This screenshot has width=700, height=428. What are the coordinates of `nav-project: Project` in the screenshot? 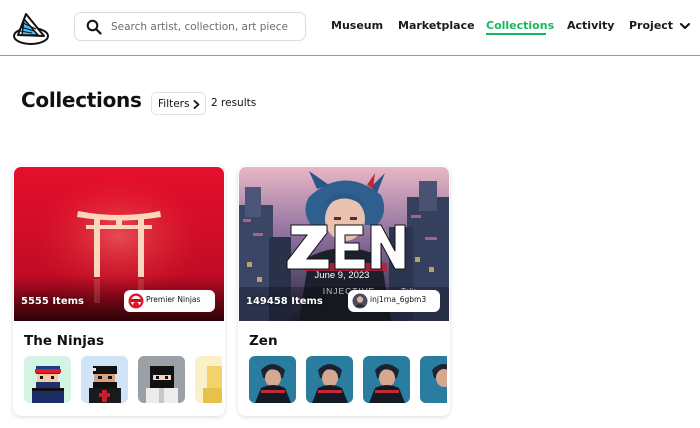 It's located at (659, 25).